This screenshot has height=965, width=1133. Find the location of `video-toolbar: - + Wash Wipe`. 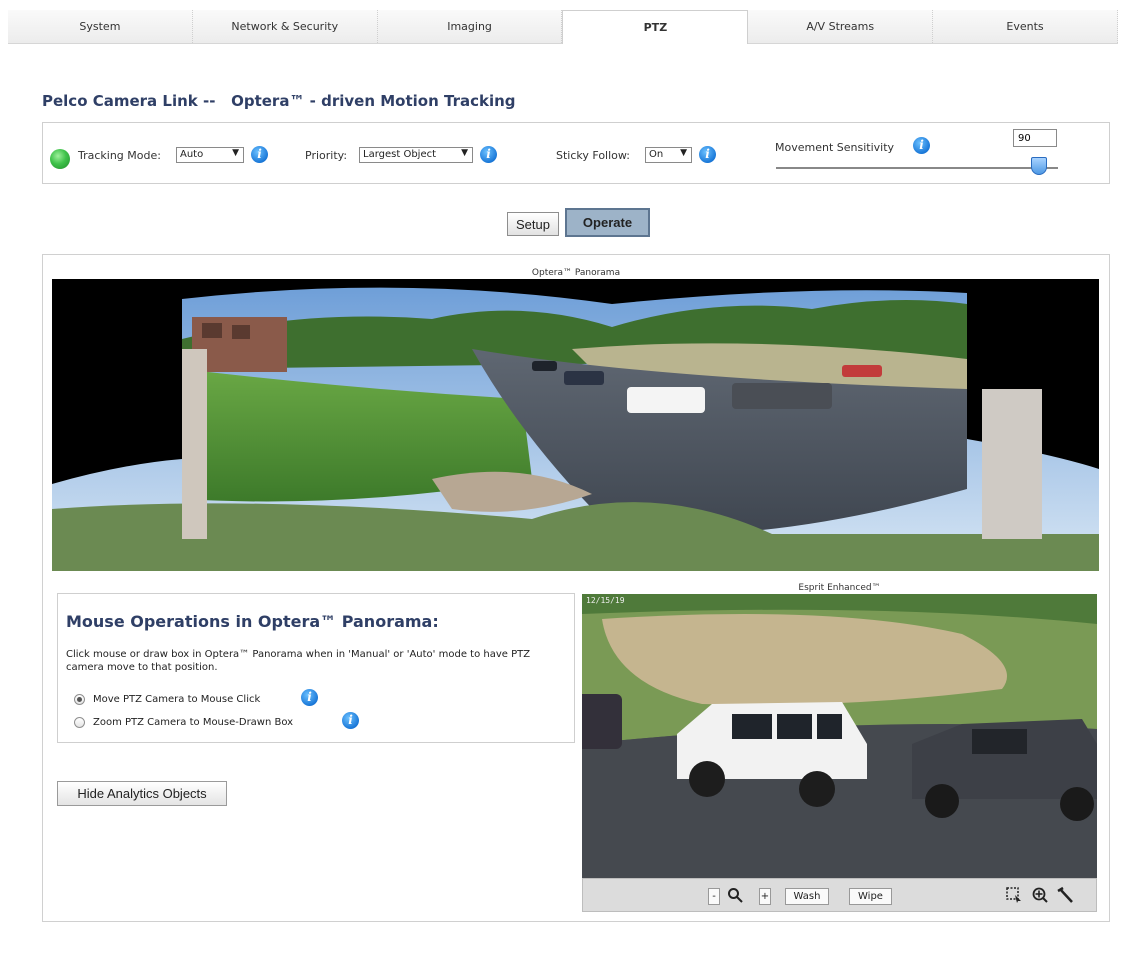

video-toolbar: - + Wash Wipe is located at coordinates (839, 895).